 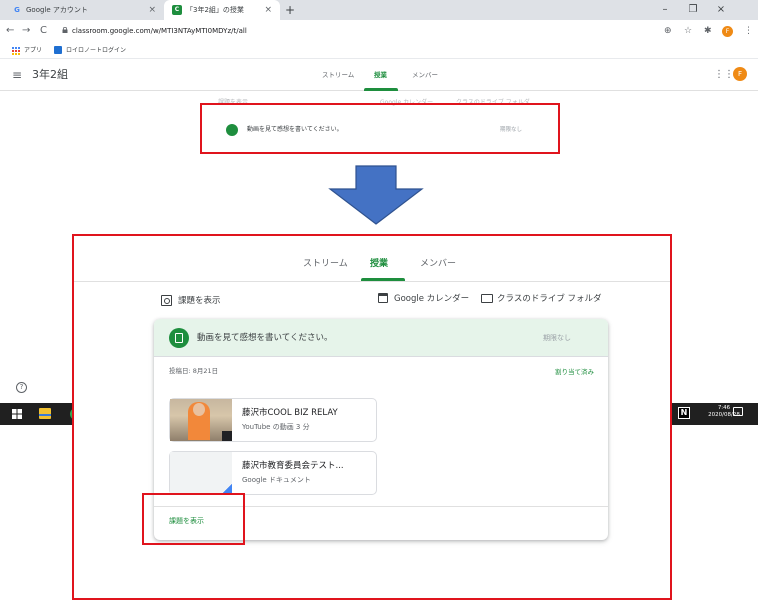 I want to click on view-assignment-icon, so click(x=166, y=300).